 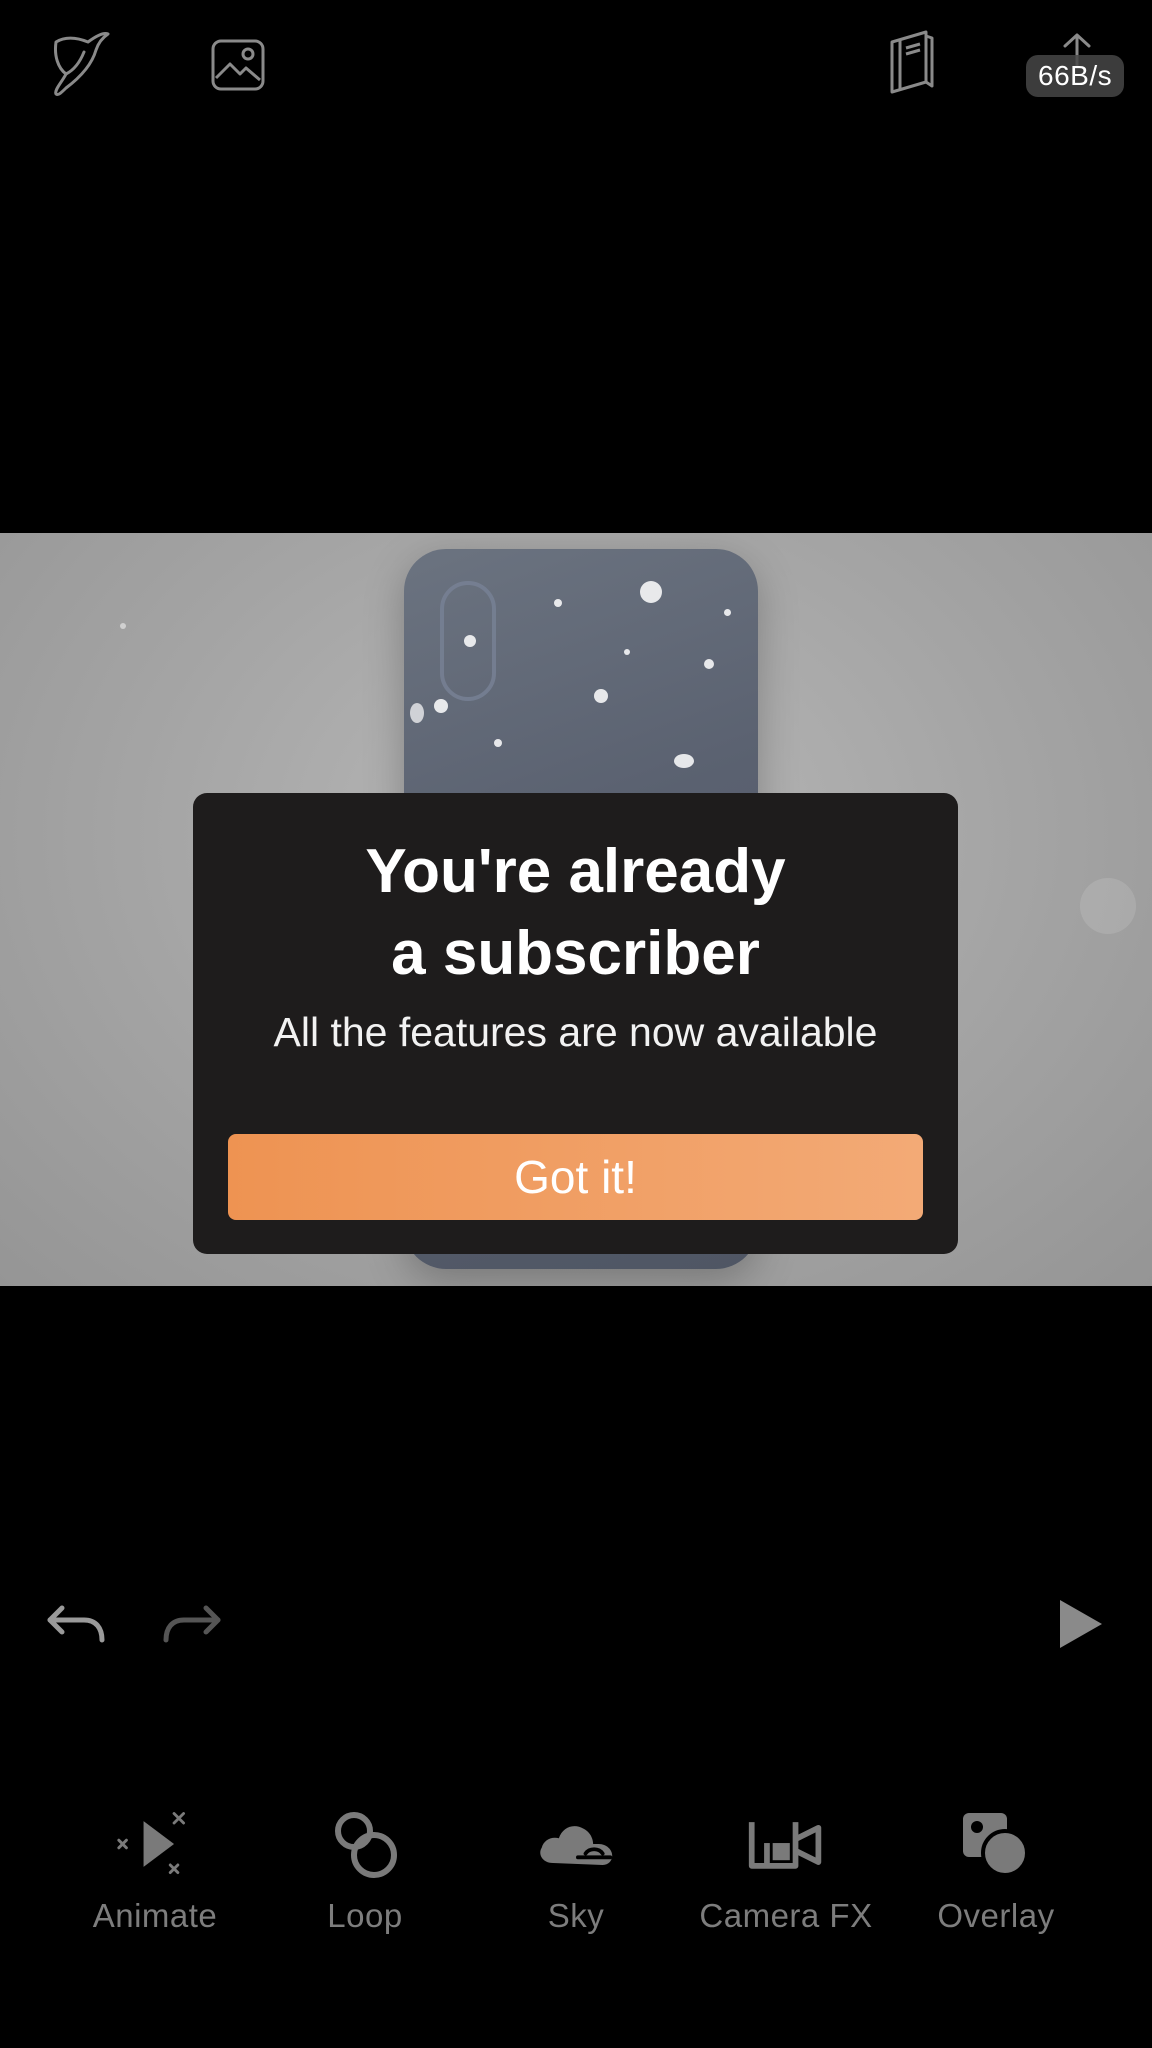 I want to click on toolbar-item-animate: Animate, so click(x=155, y=1875).